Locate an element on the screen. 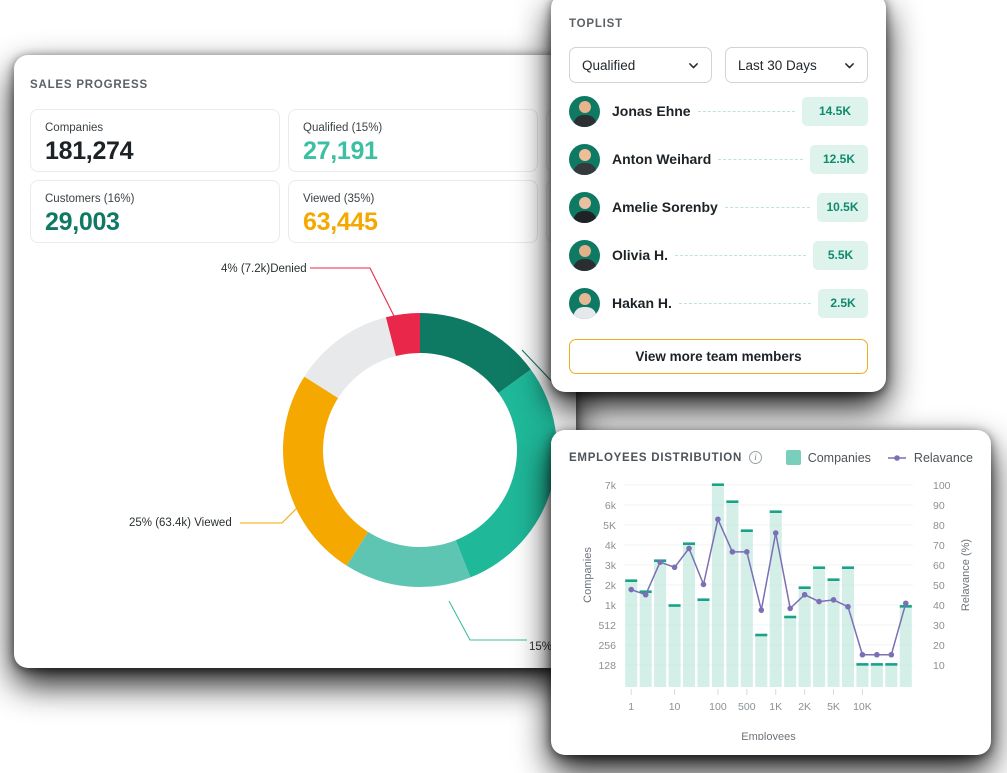  list-item: Anton Weihard 12.5K is located at coordinates (718, 159).